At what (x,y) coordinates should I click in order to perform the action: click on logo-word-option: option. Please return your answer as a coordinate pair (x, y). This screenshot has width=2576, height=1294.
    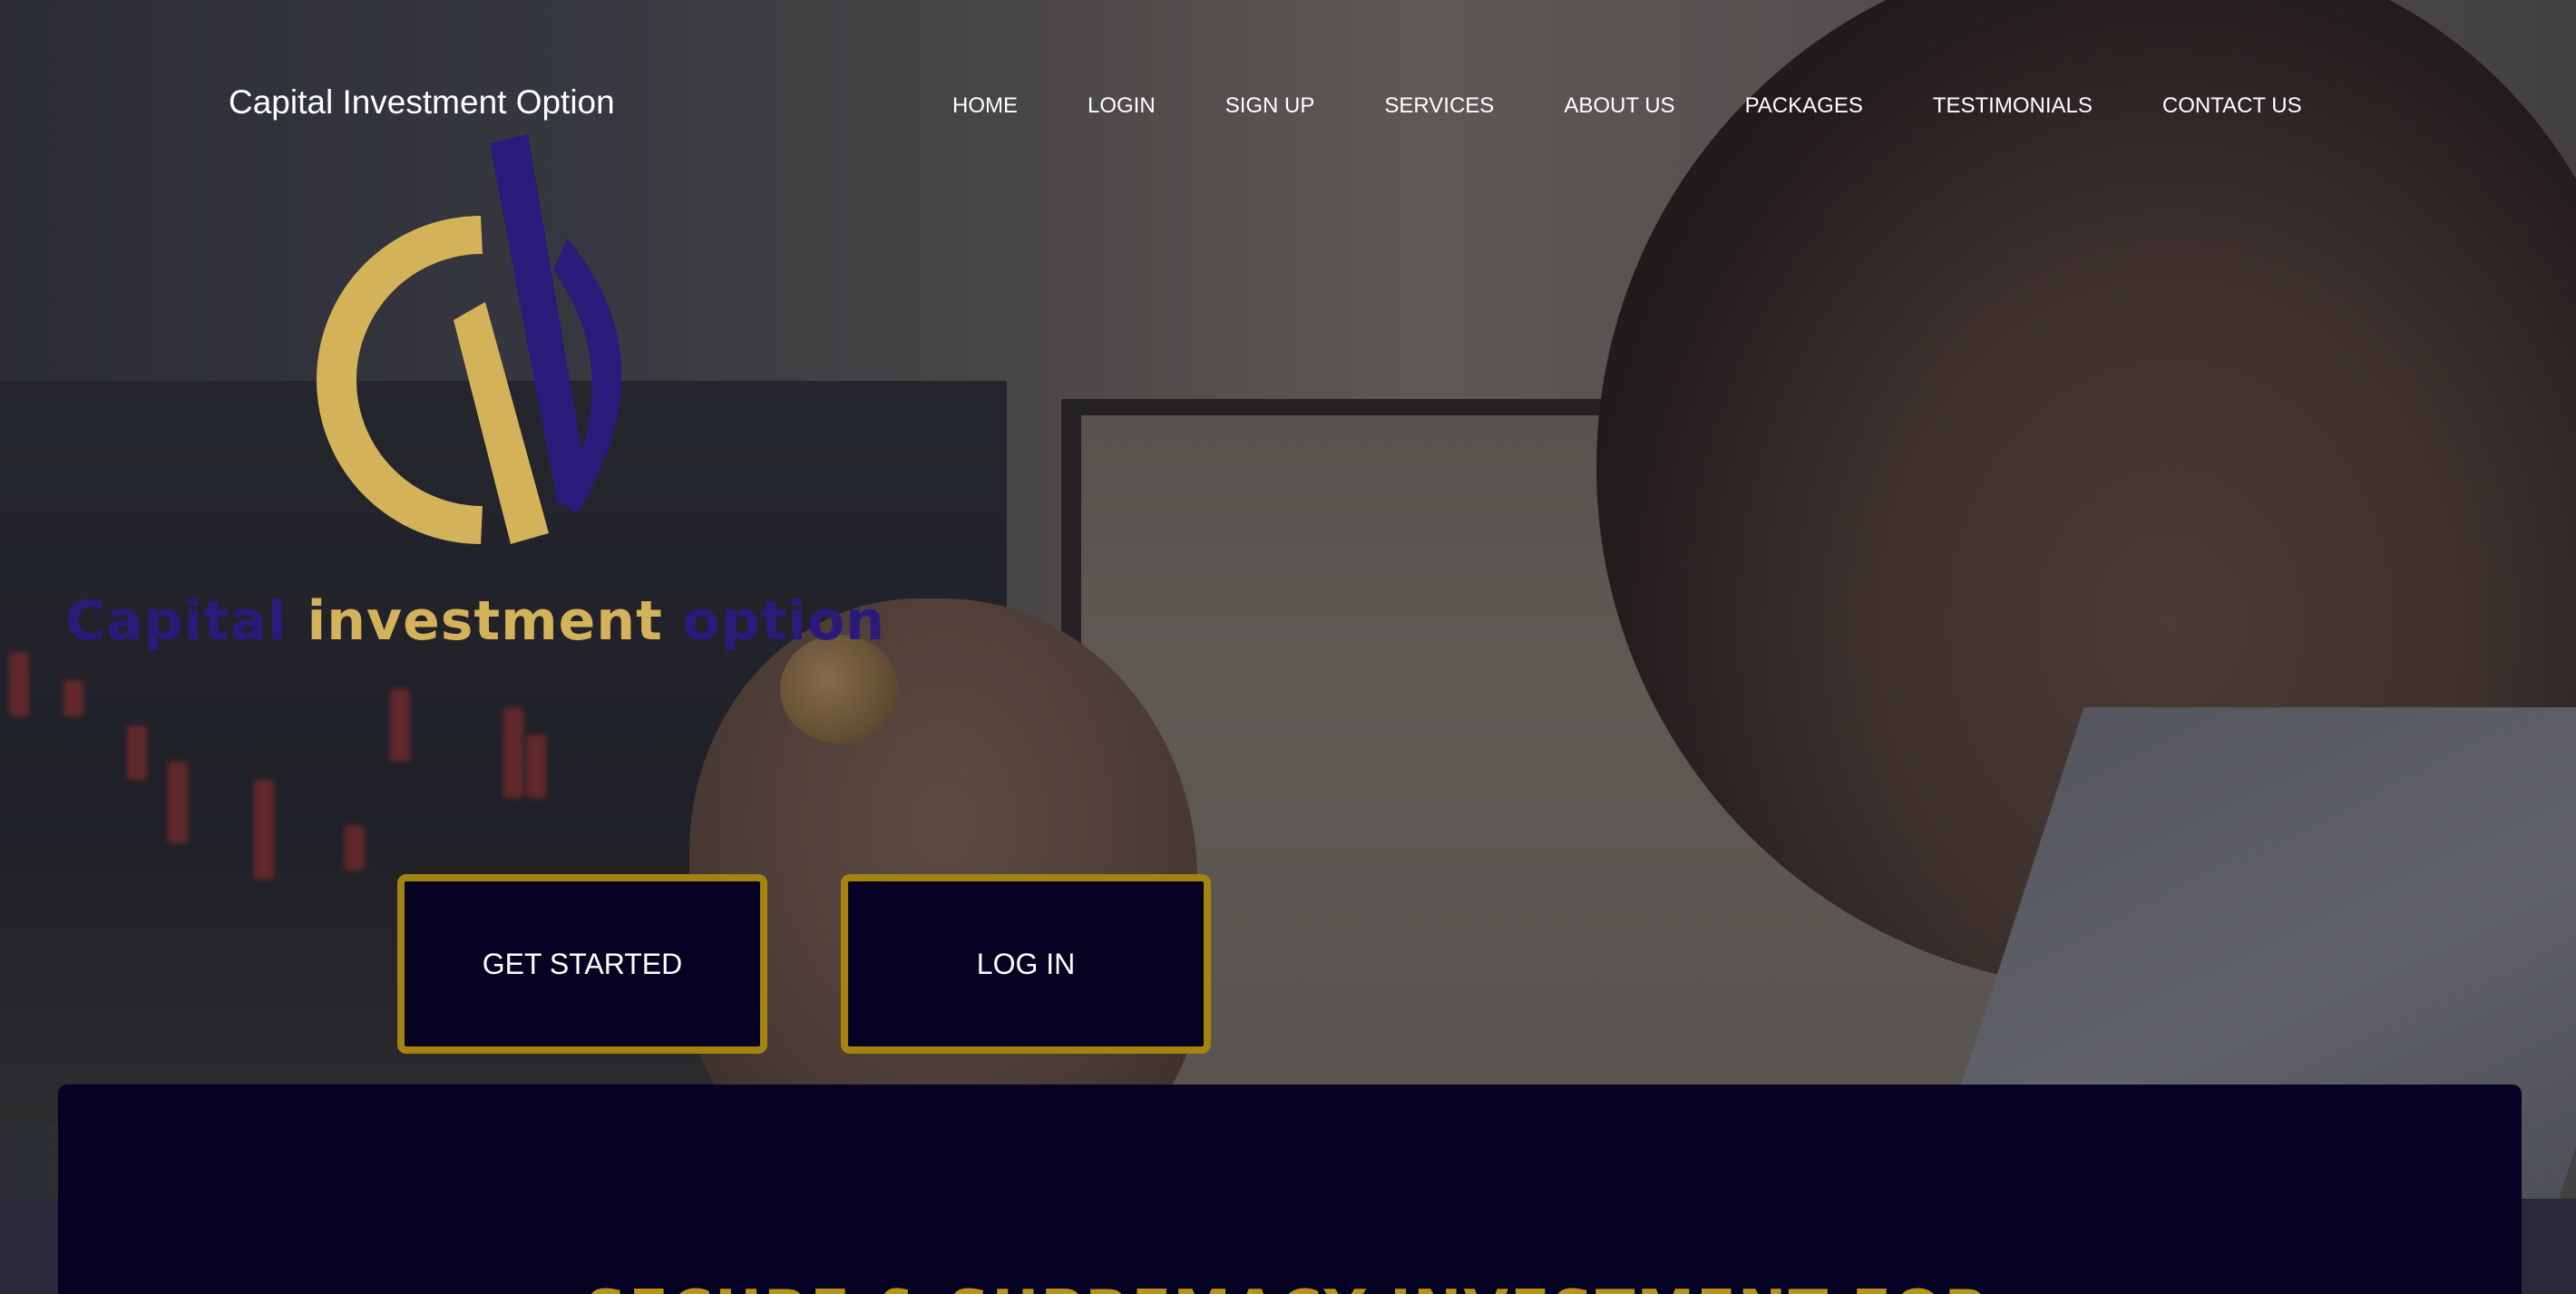
    Looking at the image, I should click on (784, 621).